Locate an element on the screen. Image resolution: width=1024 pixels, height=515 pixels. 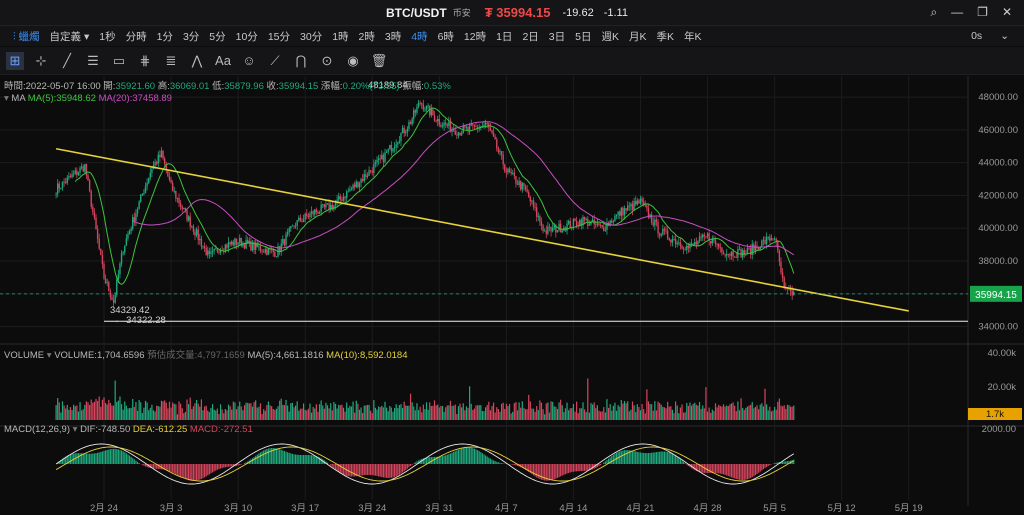
close-icon: ✕ is located at coordinates (1007, 12).